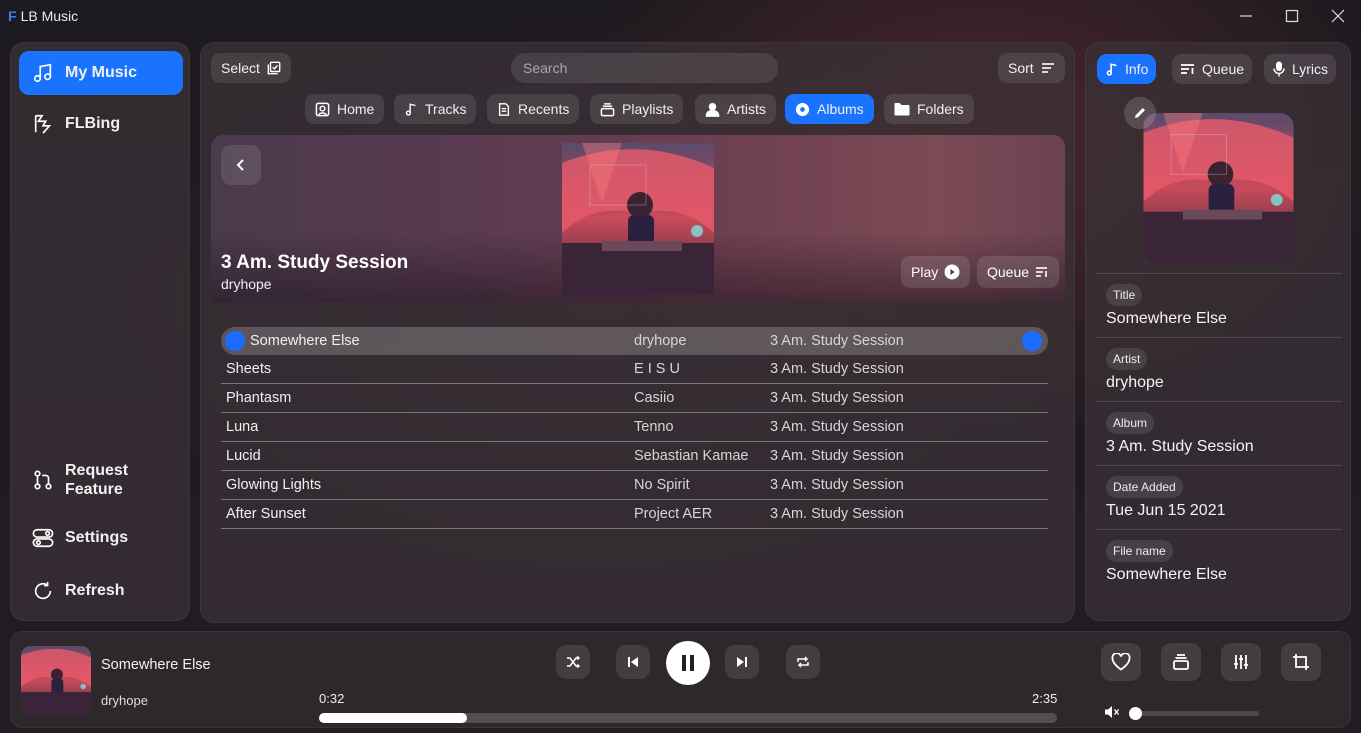 The height and width of the screenshot is (733, 1361). I want to click on sidebar-item-my-music: My Music, so click(101, 73).